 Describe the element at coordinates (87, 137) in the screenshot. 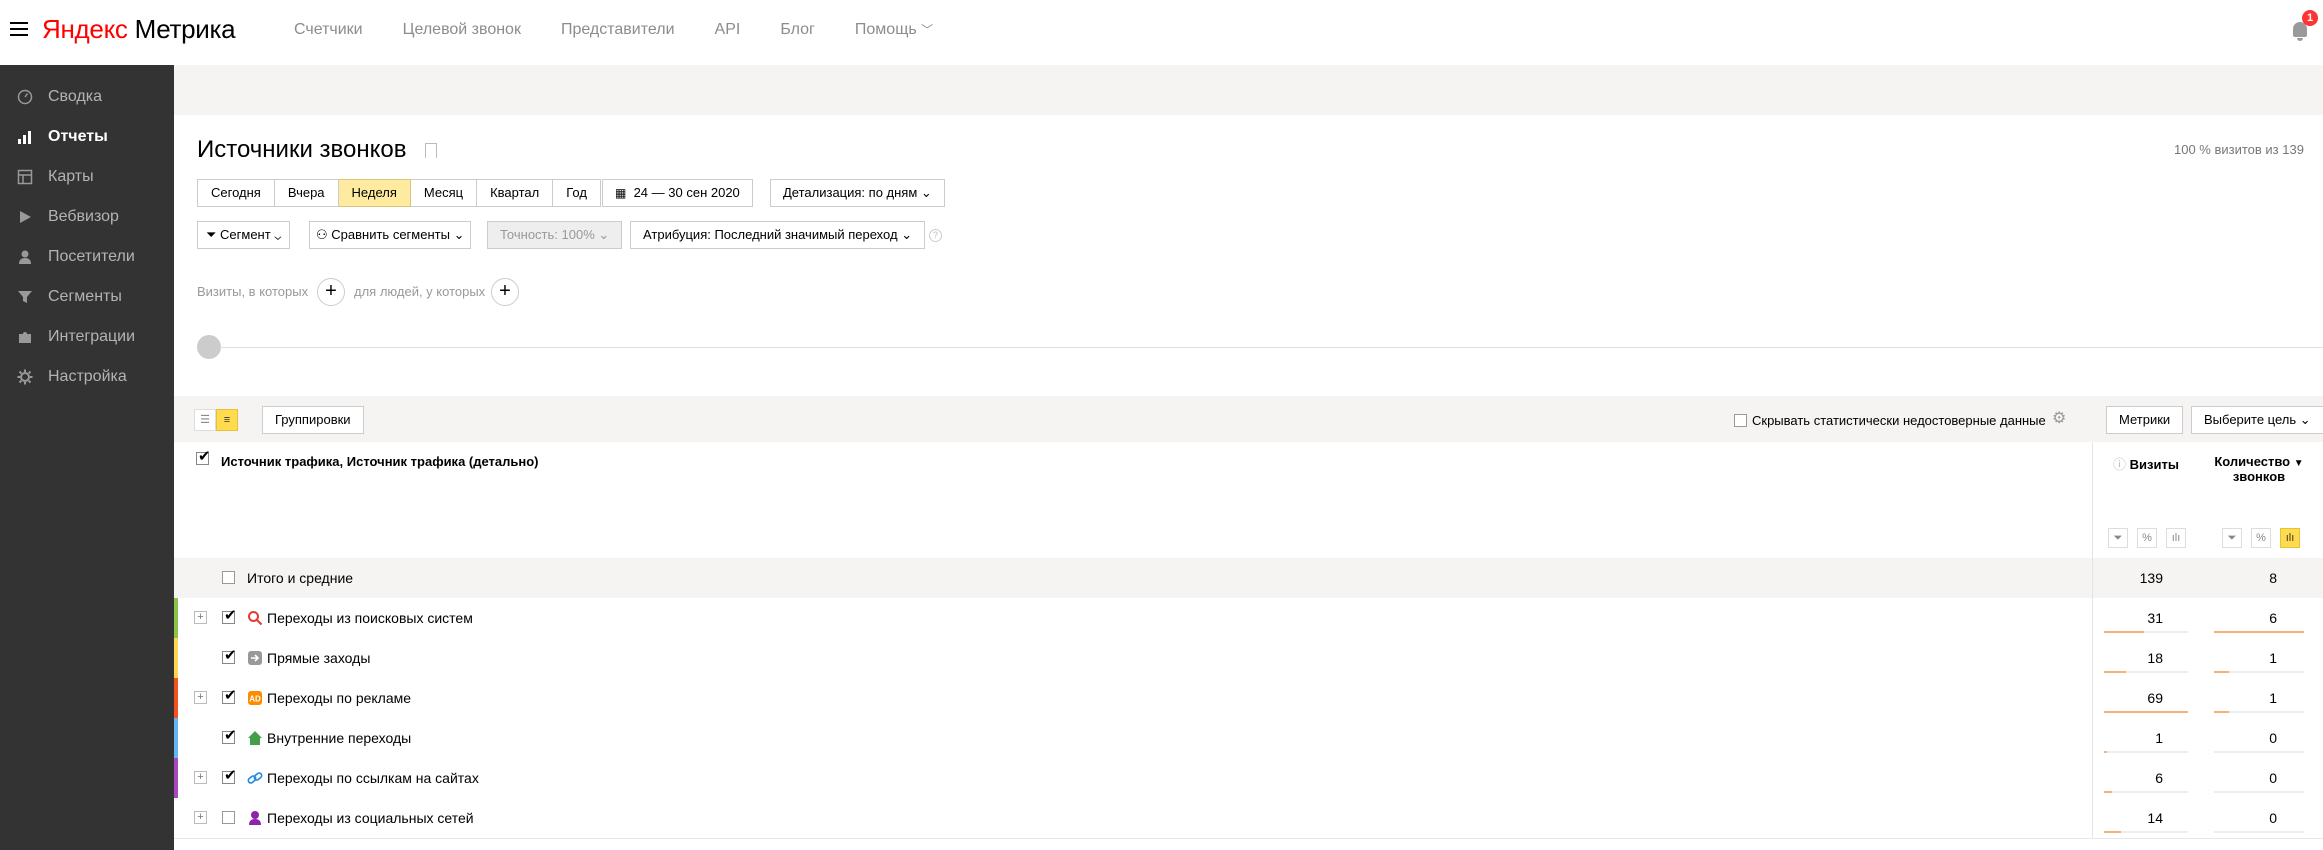

I see `sidebar-item-reports: Отчеты` at that location.